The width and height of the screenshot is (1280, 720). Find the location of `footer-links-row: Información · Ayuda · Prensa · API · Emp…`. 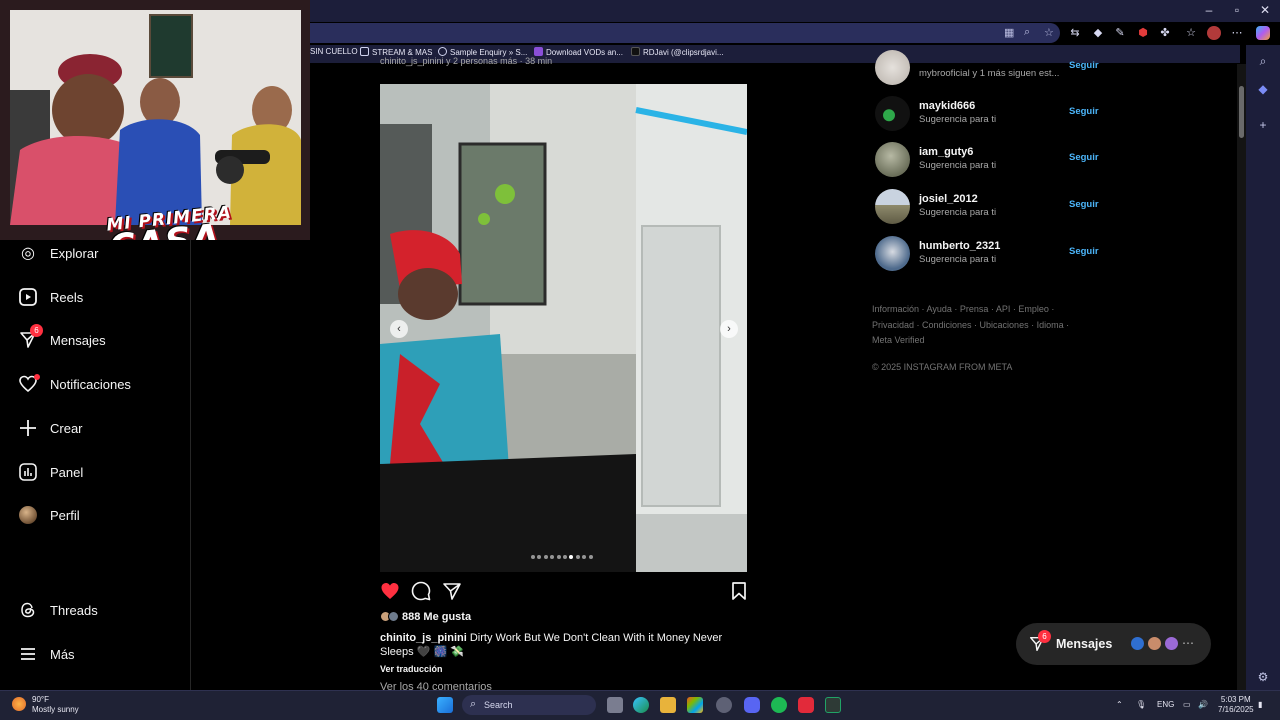

footer-links-row: Información · Ayuda · Prensa · API · Emp… is located at coordinates (977, 310).